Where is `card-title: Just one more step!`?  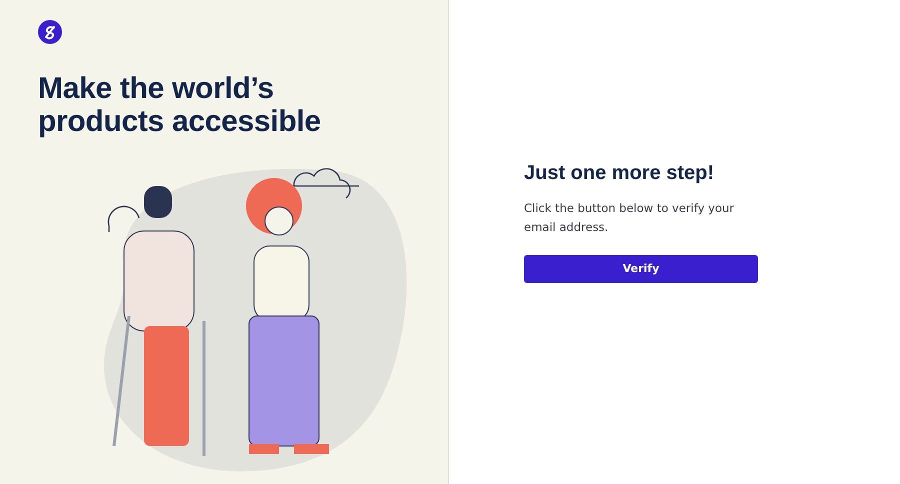 card-title: Just one more step! is located at coordinates (620, 173).